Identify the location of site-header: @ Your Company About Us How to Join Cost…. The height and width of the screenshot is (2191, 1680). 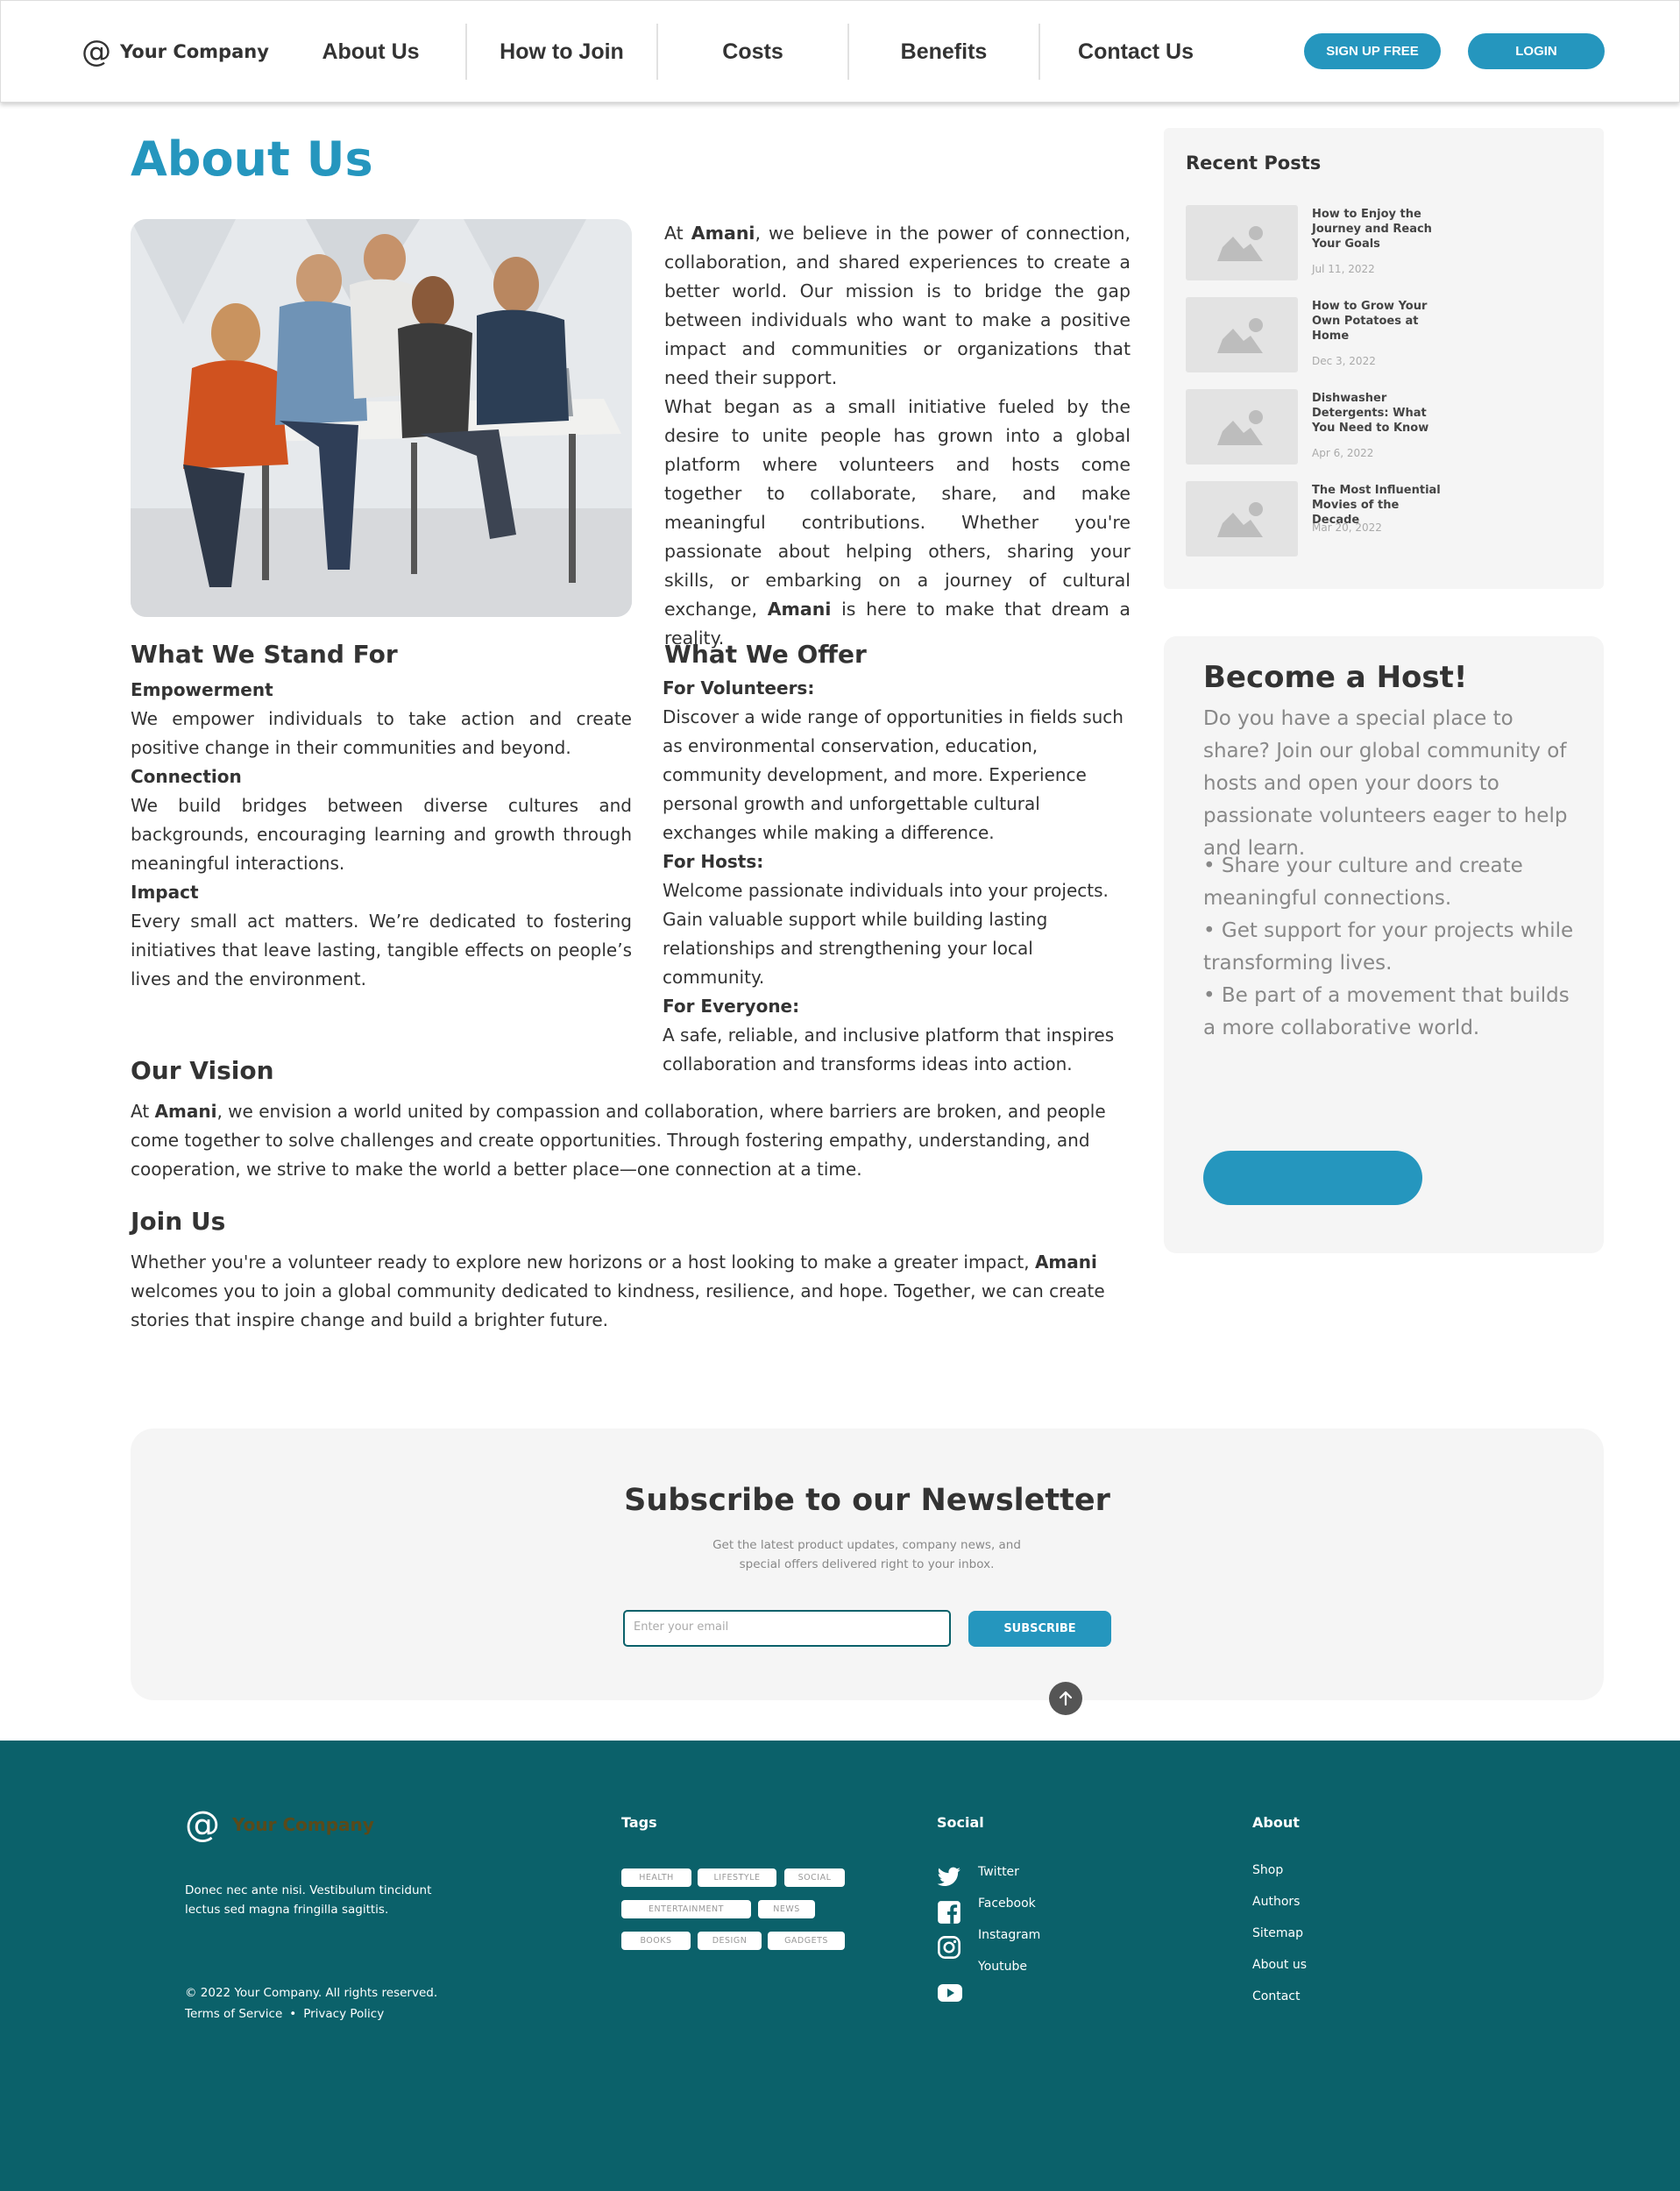
(840, 51).